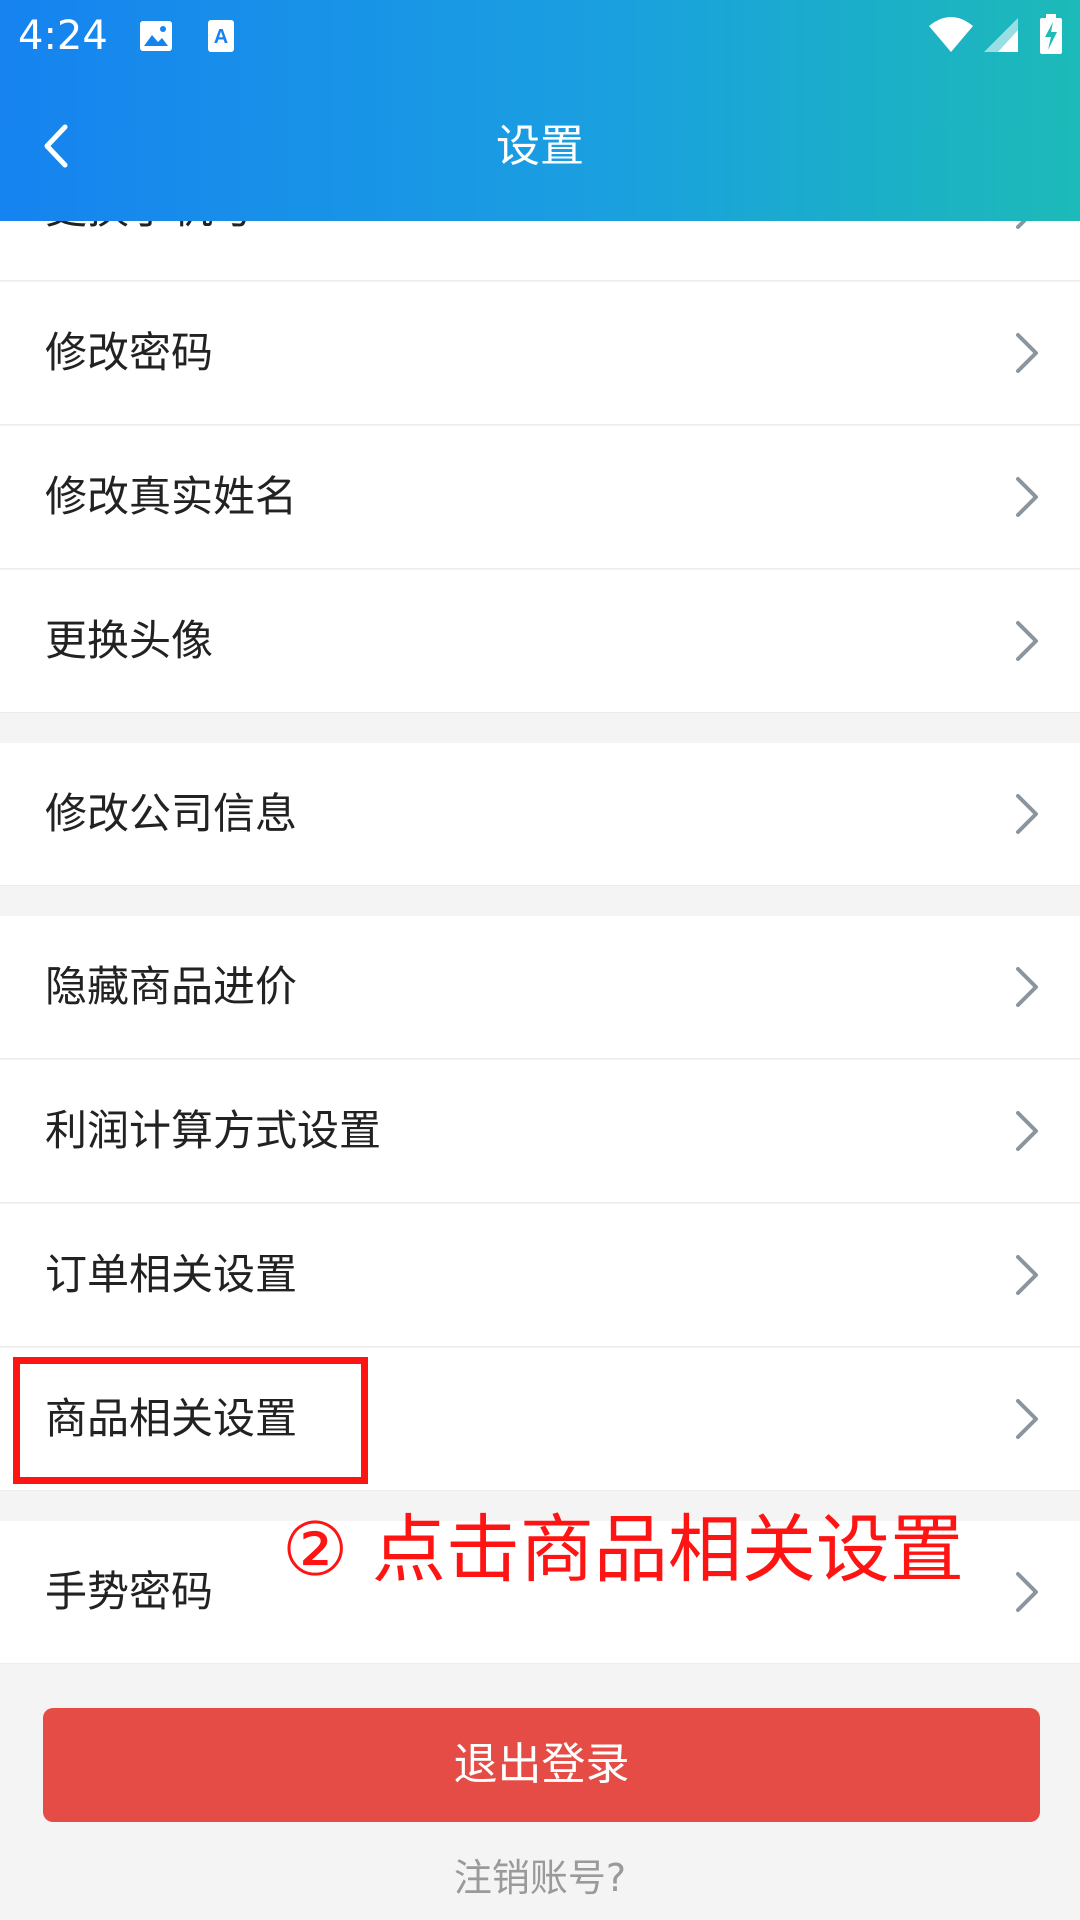 The image size is (1080, 1920). I want to click on annotation-highlight-box, so click(190, 1420).